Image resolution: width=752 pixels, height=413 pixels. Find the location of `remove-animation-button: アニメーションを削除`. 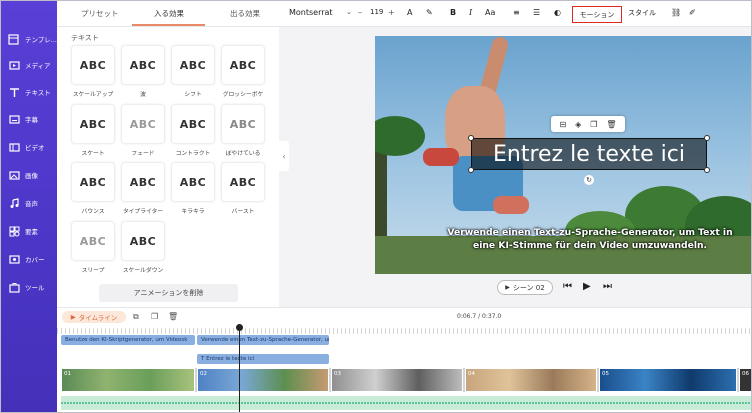

remove-animation-button: アニメーションを削除 is located at coordinates (168, 293).